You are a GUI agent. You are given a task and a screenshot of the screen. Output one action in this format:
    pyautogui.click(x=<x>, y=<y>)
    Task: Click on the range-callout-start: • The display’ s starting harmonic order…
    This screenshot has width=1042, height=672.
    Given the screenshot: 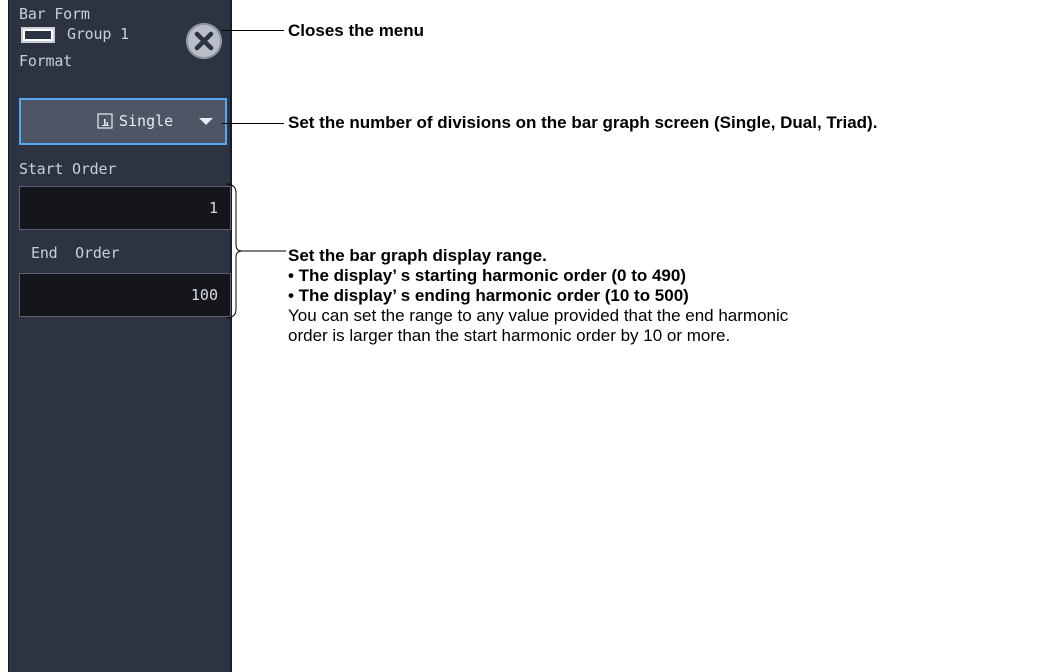 What is the action you would take?
    pyautogui.click(x=487, y=275)
    